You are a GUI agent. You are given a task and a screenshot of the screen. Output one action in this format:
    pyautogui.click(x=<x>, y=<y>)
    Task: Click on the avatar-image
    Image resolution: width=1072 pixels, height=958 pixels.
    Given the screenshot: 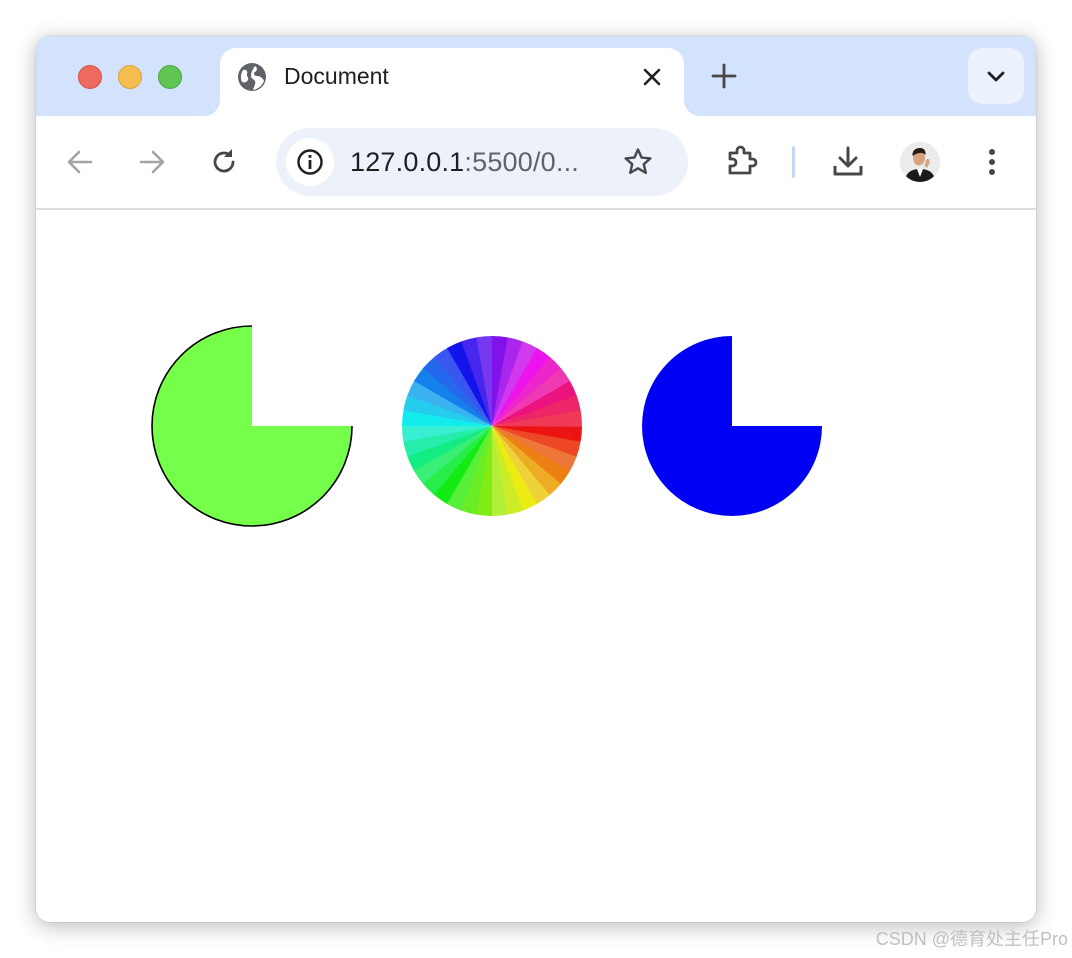 What is the action you would take?
    pyautogui.click(x=920, y=162)
    